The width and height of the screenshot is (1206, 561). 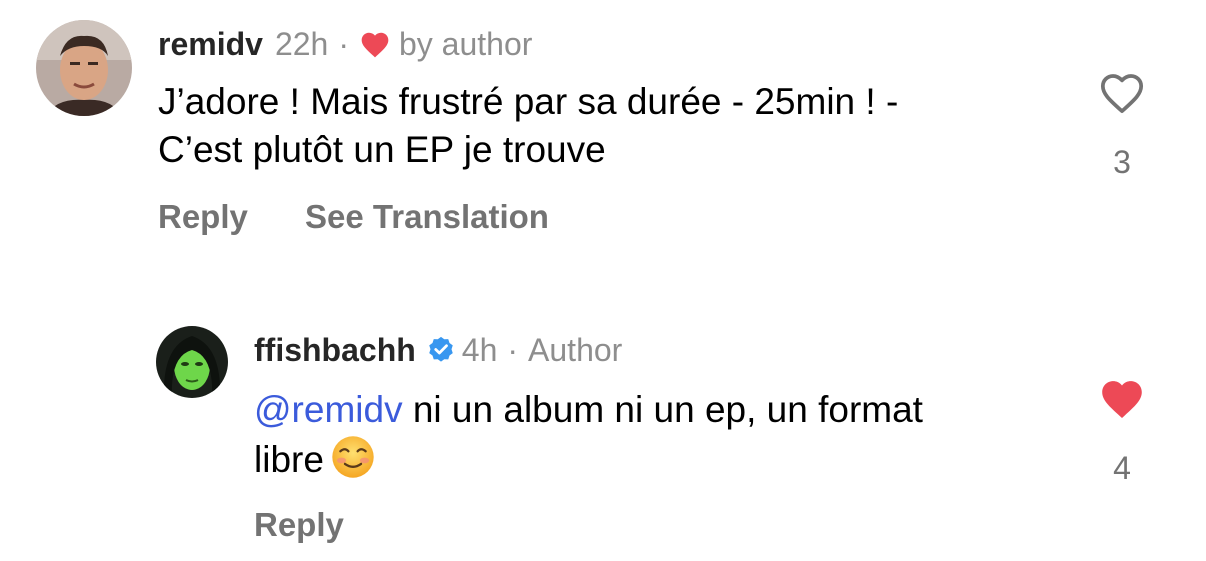 What do you see at coordinates (289, 459) in the screenshot?
I see `comment-text-fragment: libre` at bounding box center [289, 459].